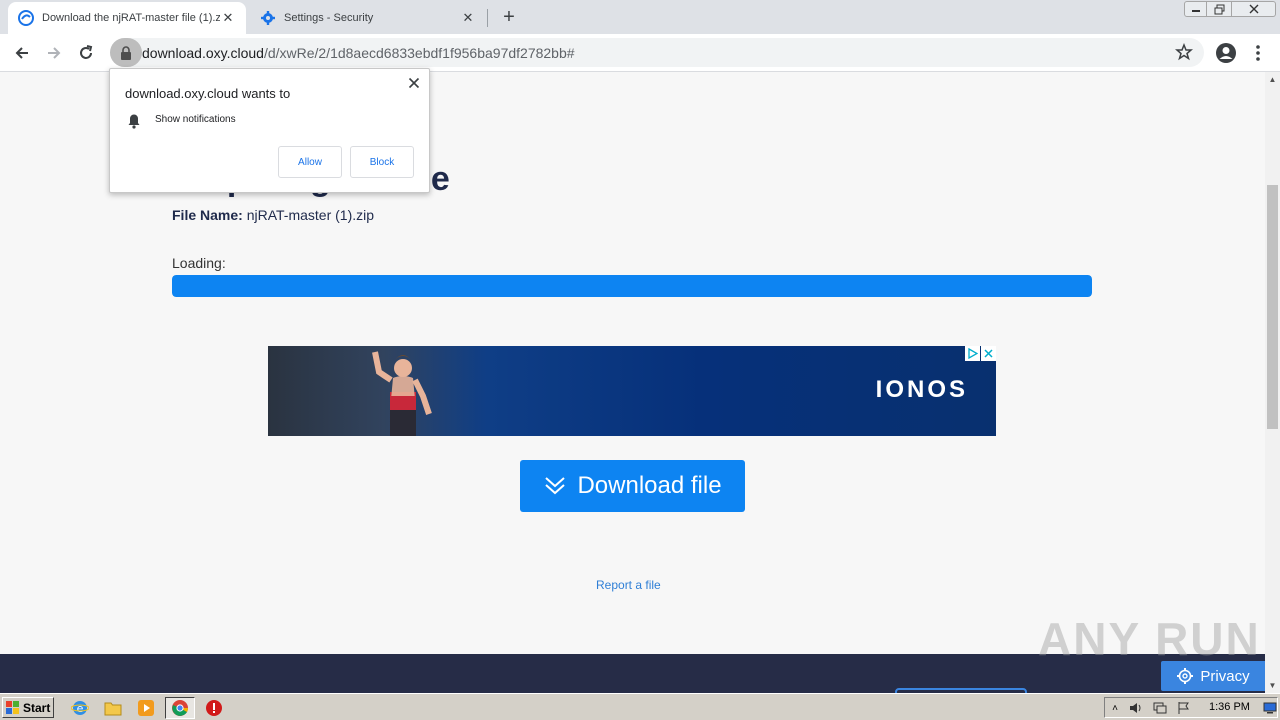 Image resolution: width=1280 pixels, height=720 pixels. I want to click on back-button, so click(22, 53).